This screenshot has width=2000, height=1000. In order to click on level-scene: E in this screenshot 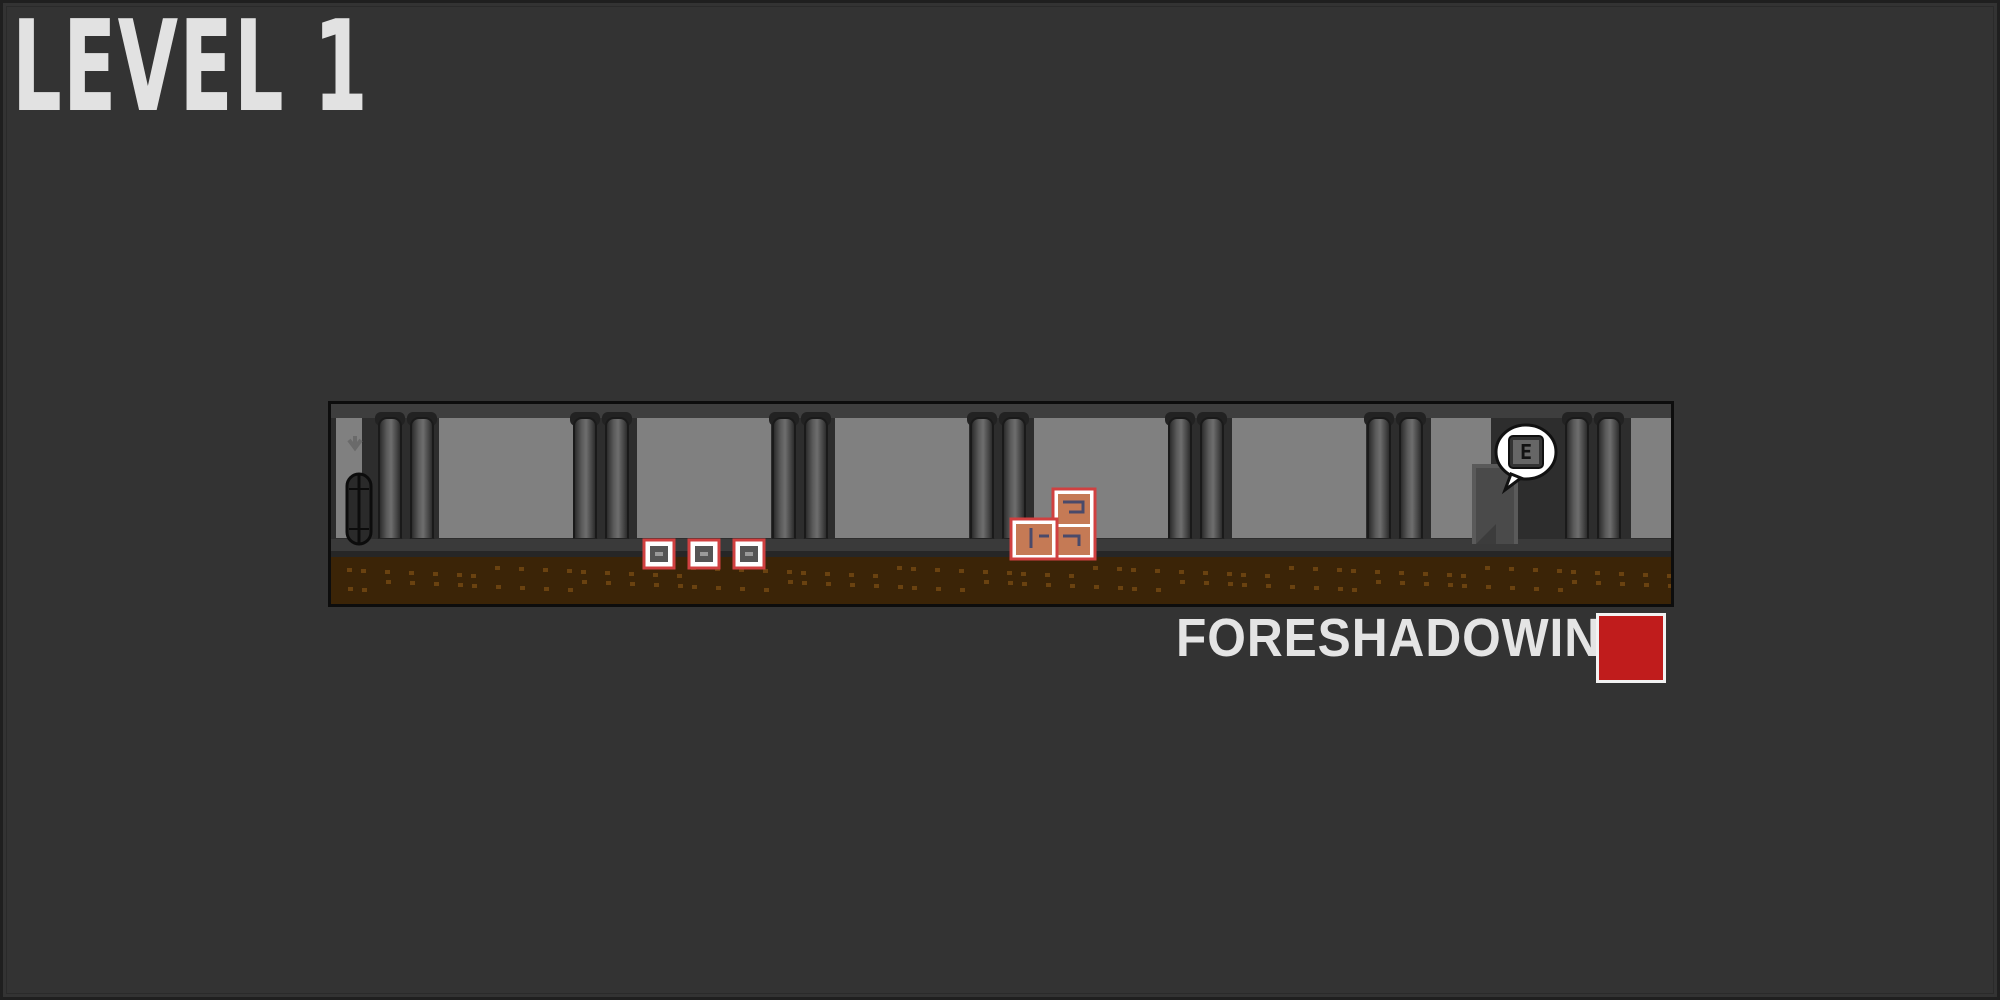, I will do `click(1001, 504)`.